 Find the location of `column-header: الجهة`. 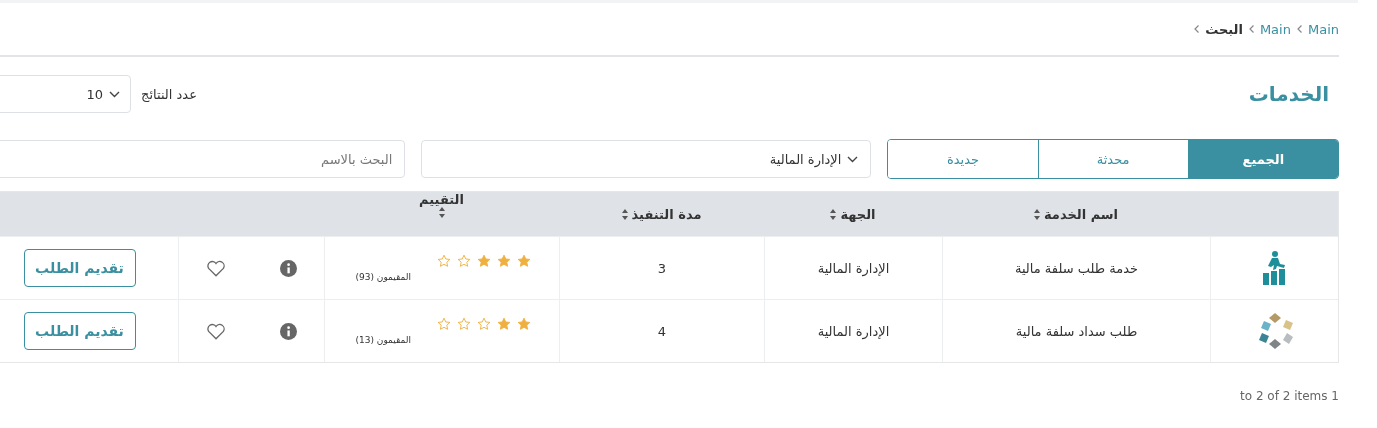

column-header: الجهة is located at coordinates (858, 214).